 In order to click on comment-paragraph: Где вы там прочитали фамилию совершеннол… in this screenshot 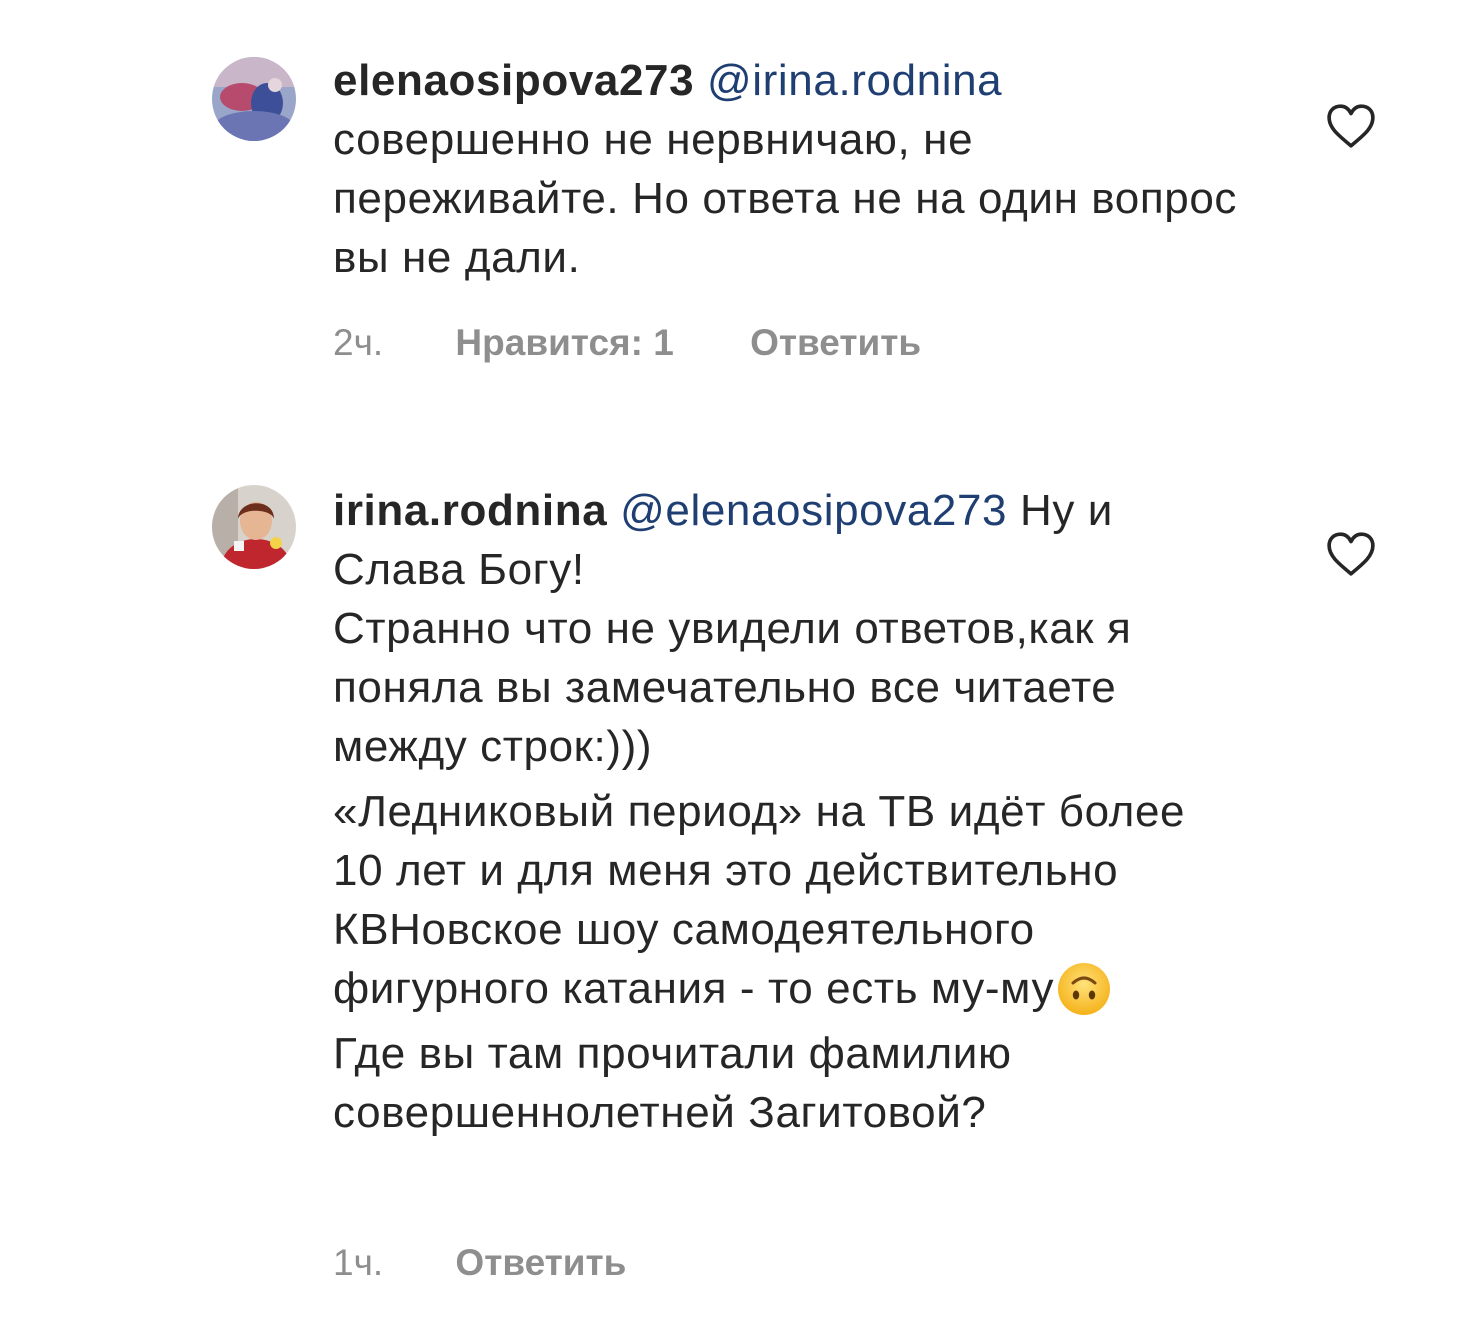, I will do `click(672, 1083)`.